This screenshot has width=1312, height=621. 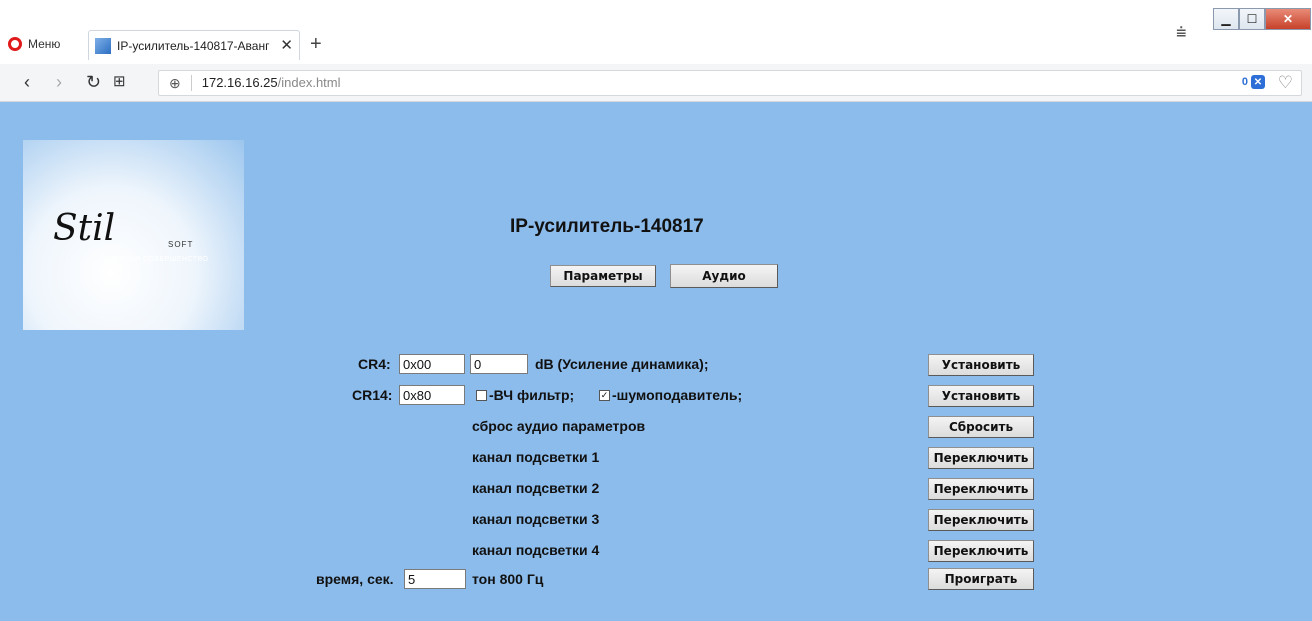 What do you see at coordinates (432, 395) in the screenshot?
I see `cr14-hex-input` at bounding box center [432, 395].